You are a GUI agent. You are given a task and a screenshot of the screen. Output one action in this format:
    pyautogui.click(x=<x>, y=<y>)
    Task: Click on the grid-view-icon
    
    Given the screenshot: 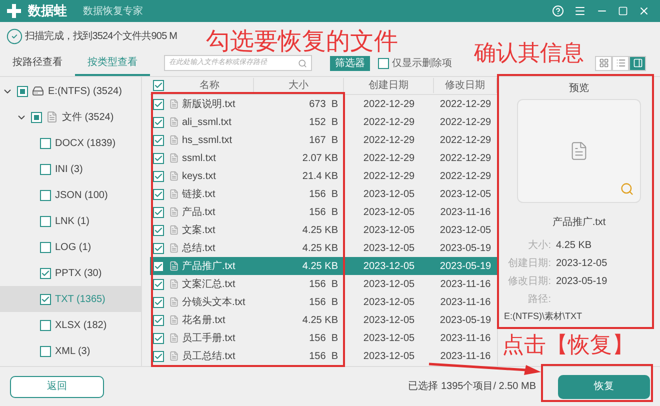 What is the action you would take?
    pyautogui.click(x=603, y=63)
    